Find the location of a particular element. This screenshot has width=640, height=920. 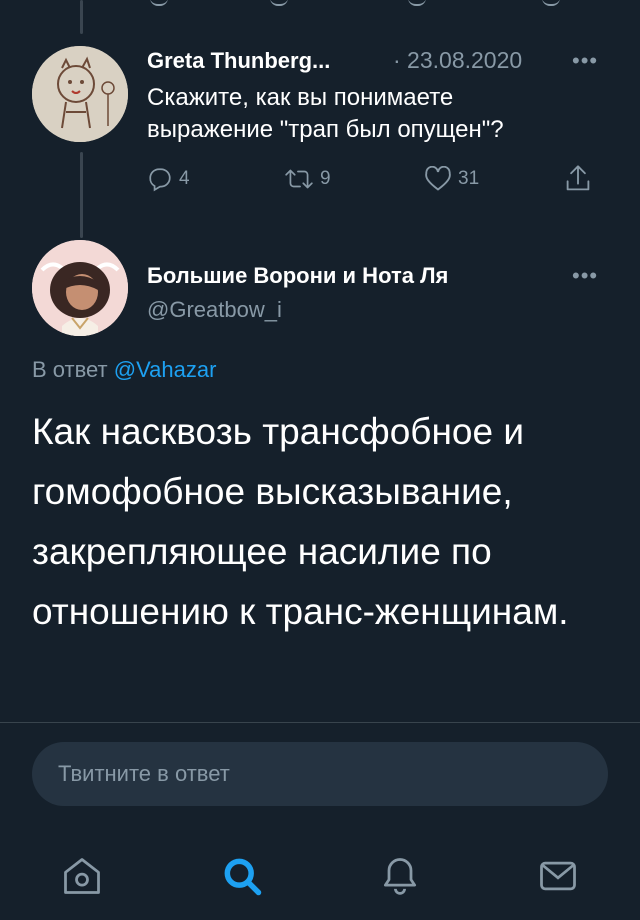

tab-bar is located at coordinates (320, 873).